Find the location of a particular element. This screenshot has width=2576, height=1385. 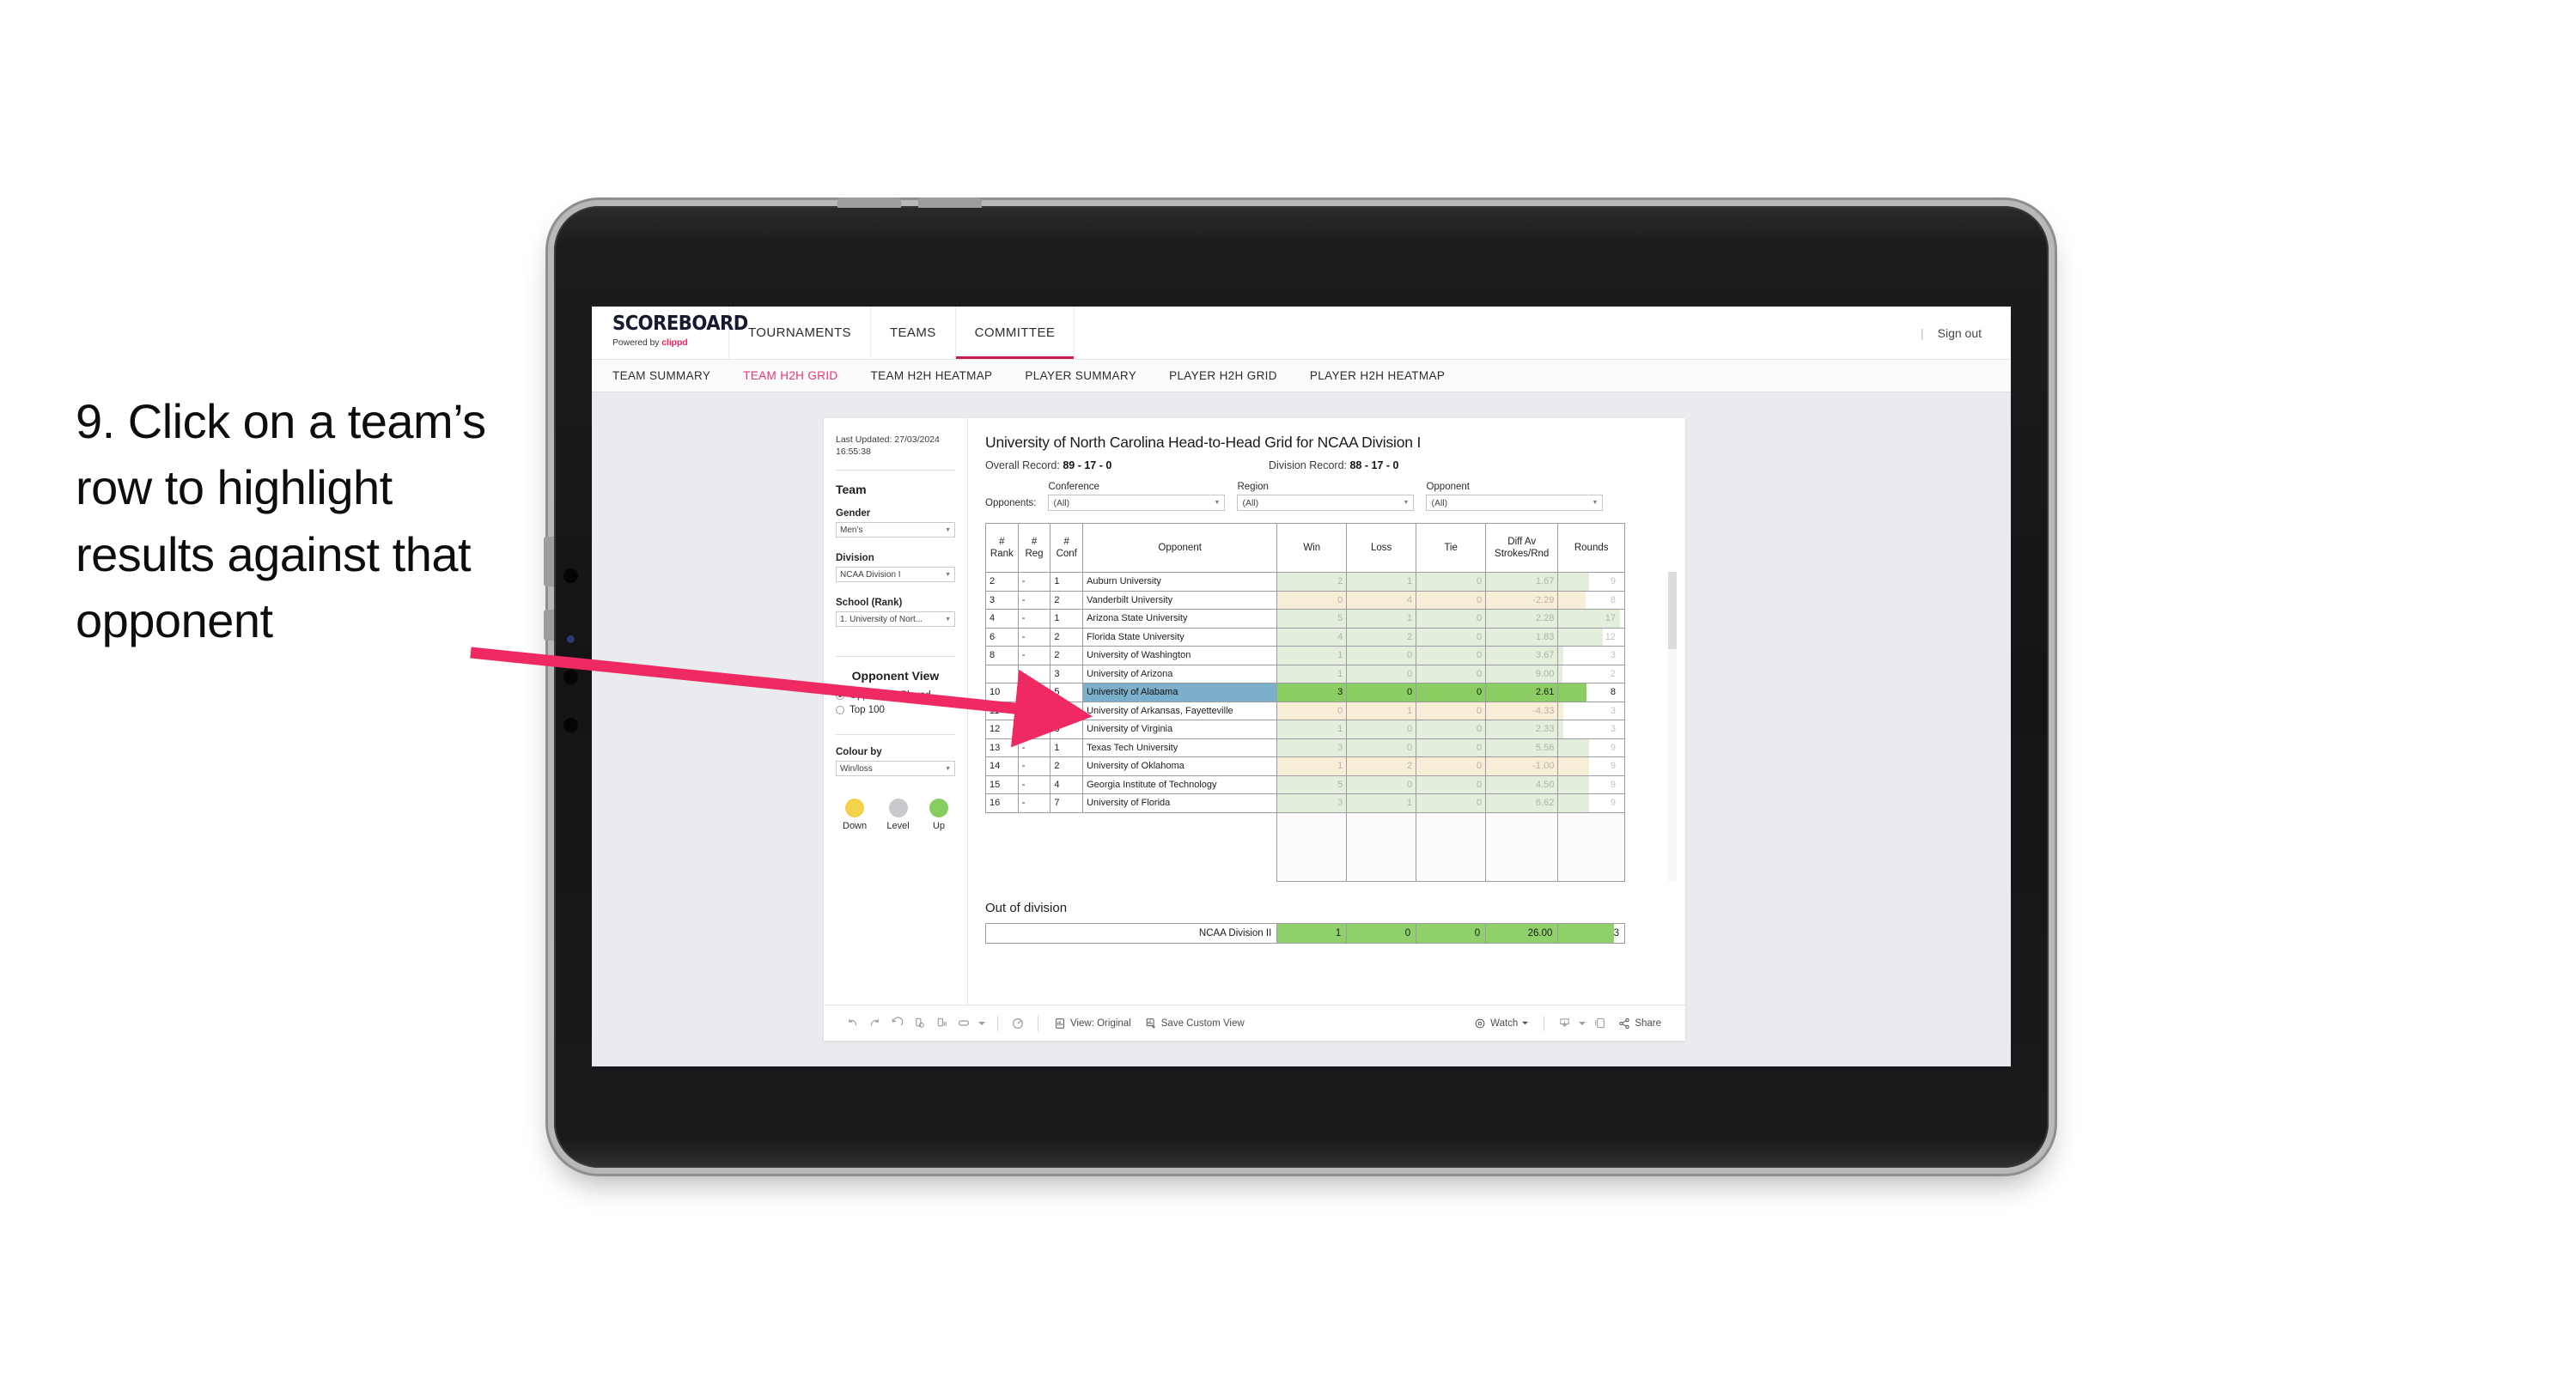

cell-conf: 1 is located at coordinates (1067, 582).